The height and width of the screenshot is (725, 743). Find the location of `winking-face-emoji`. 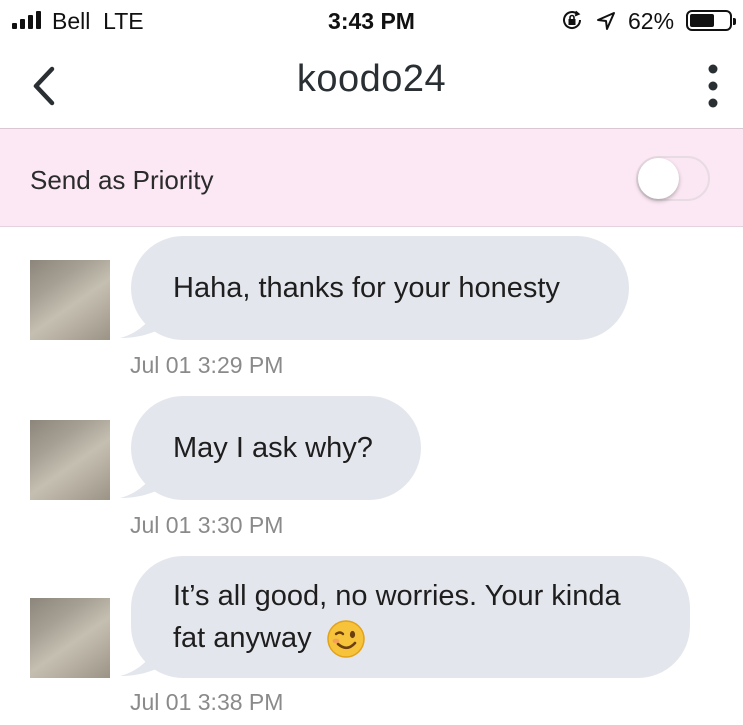

winking-face-emoji is located at coordinates (345, 639).